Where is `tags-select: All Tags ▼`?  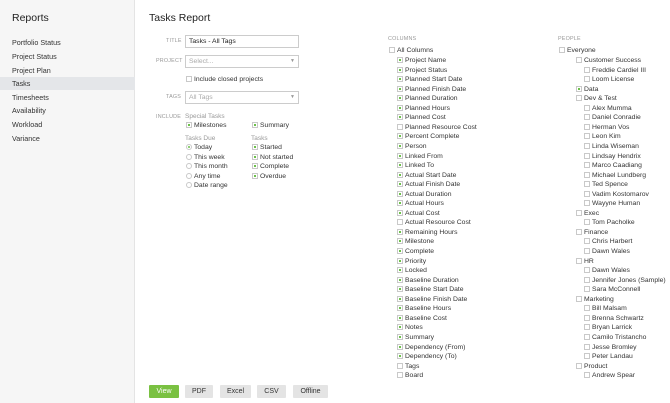 tags-select: All Tags ▼ is located at coordinates (242, 97).